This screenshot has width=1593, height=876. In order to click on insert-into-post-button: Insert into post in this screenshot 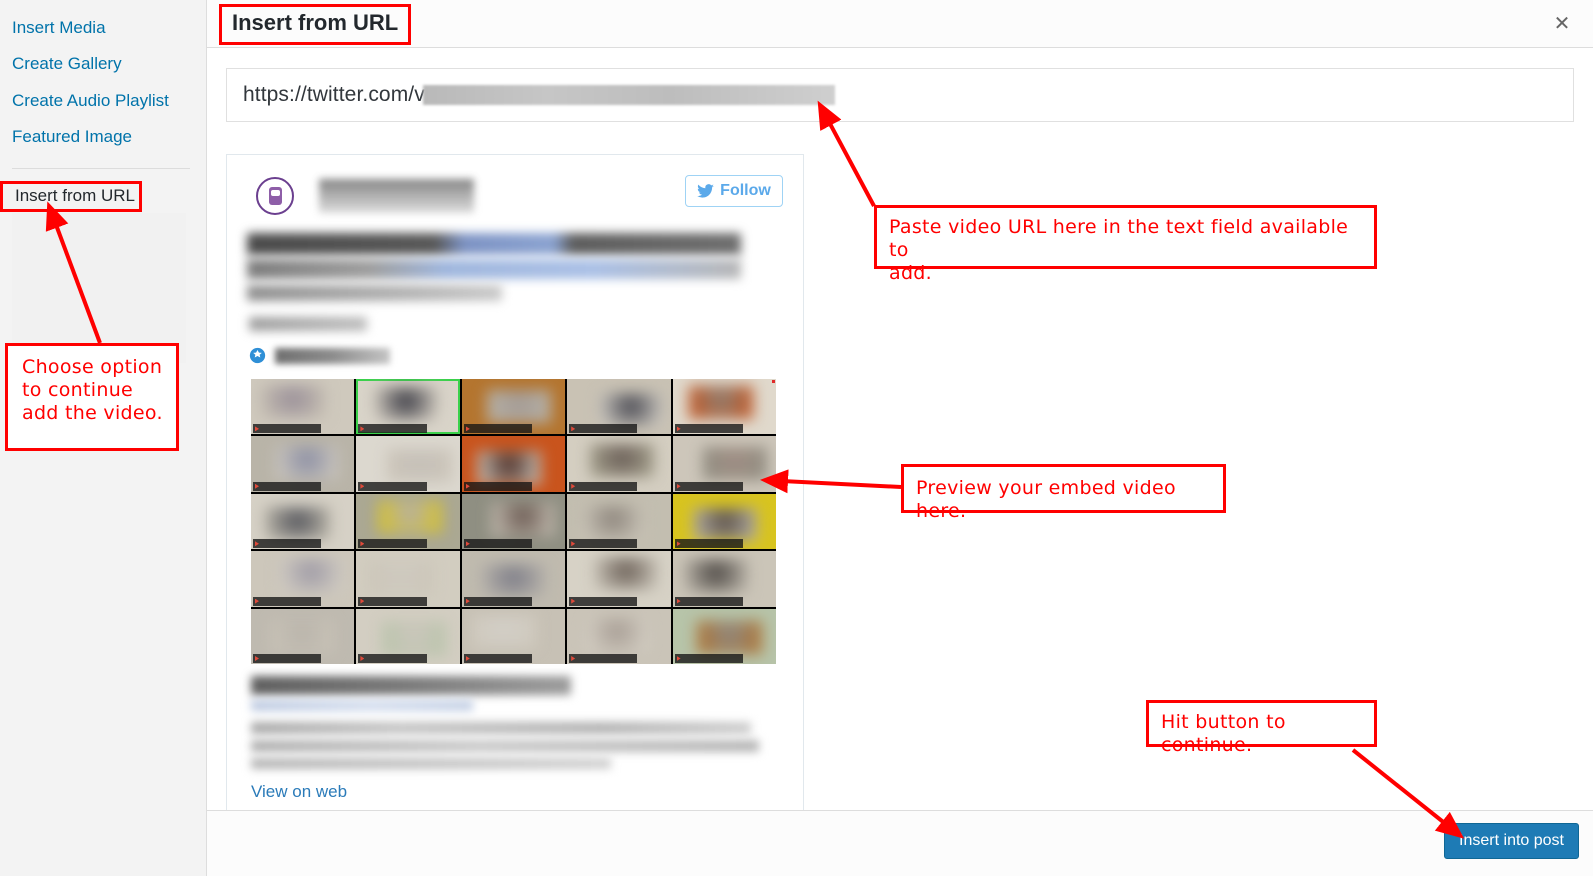, I will do `click(1511, 841)`.